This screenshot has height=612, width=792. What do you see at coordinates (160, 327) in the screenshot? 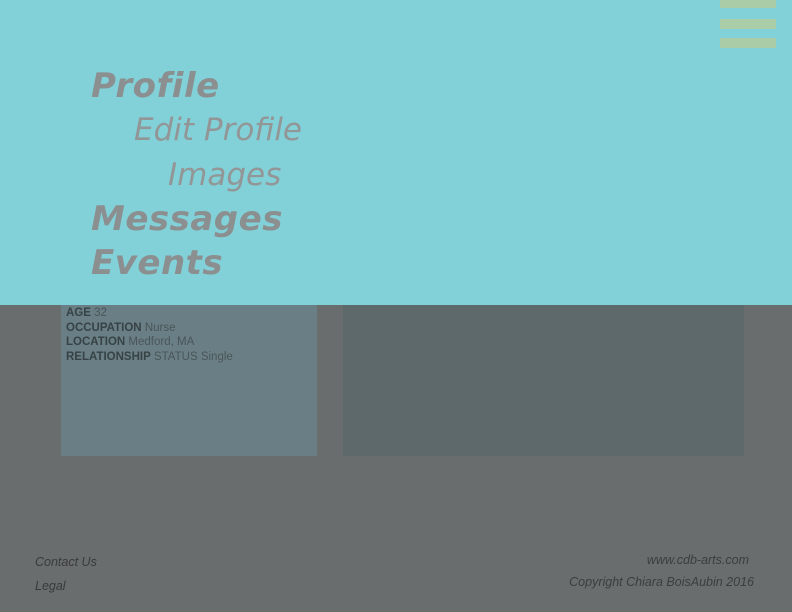
I see `field-value: Nurse` at bounding box center [160, 327].